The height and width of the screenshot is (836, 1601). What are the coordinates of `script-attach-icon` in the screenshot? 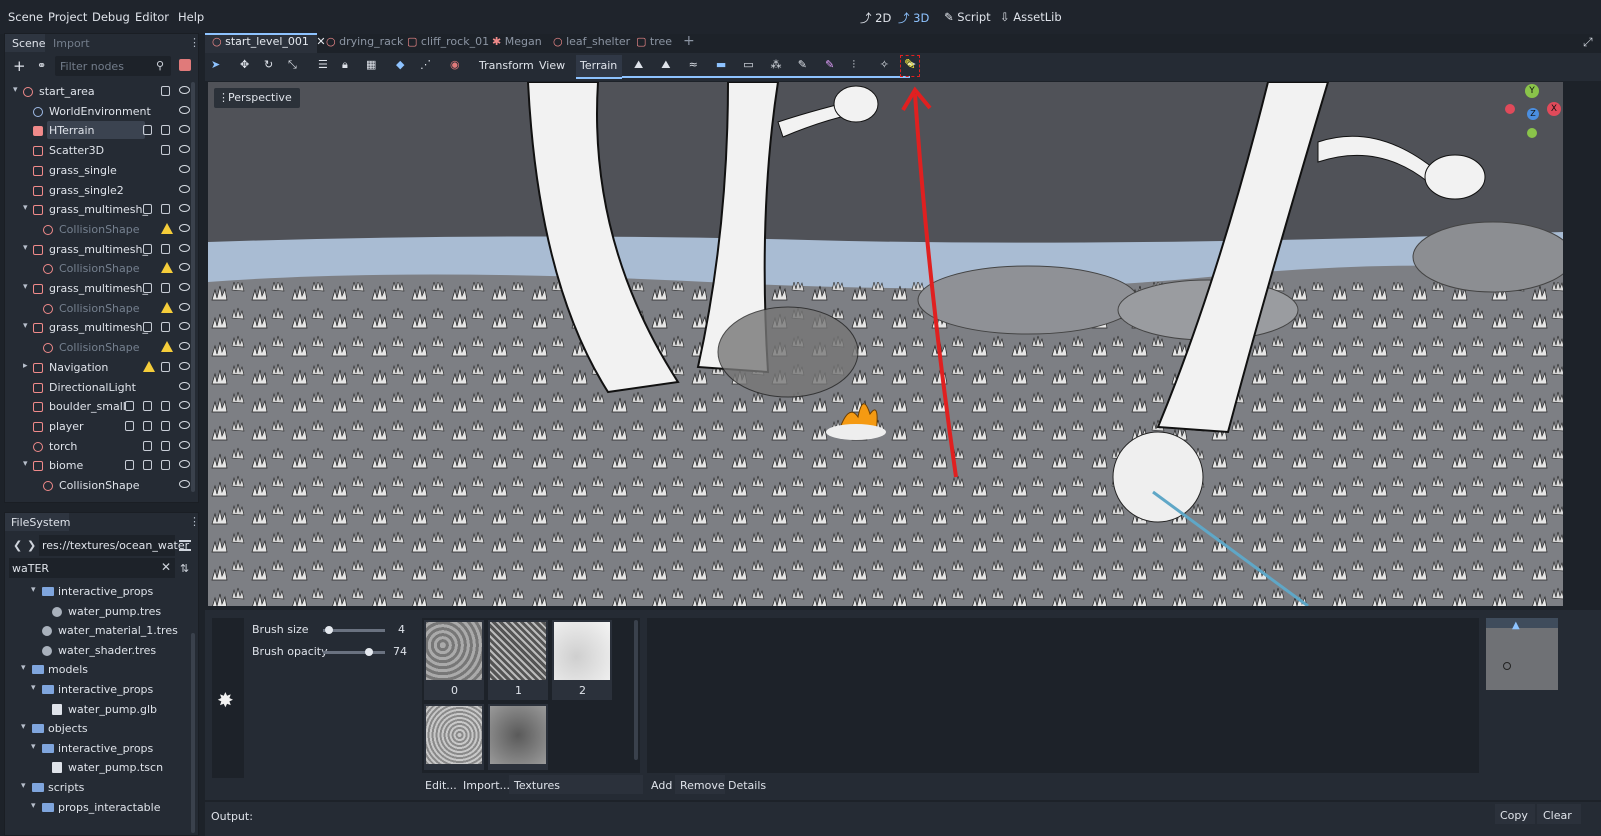 It's located at (185, 65).